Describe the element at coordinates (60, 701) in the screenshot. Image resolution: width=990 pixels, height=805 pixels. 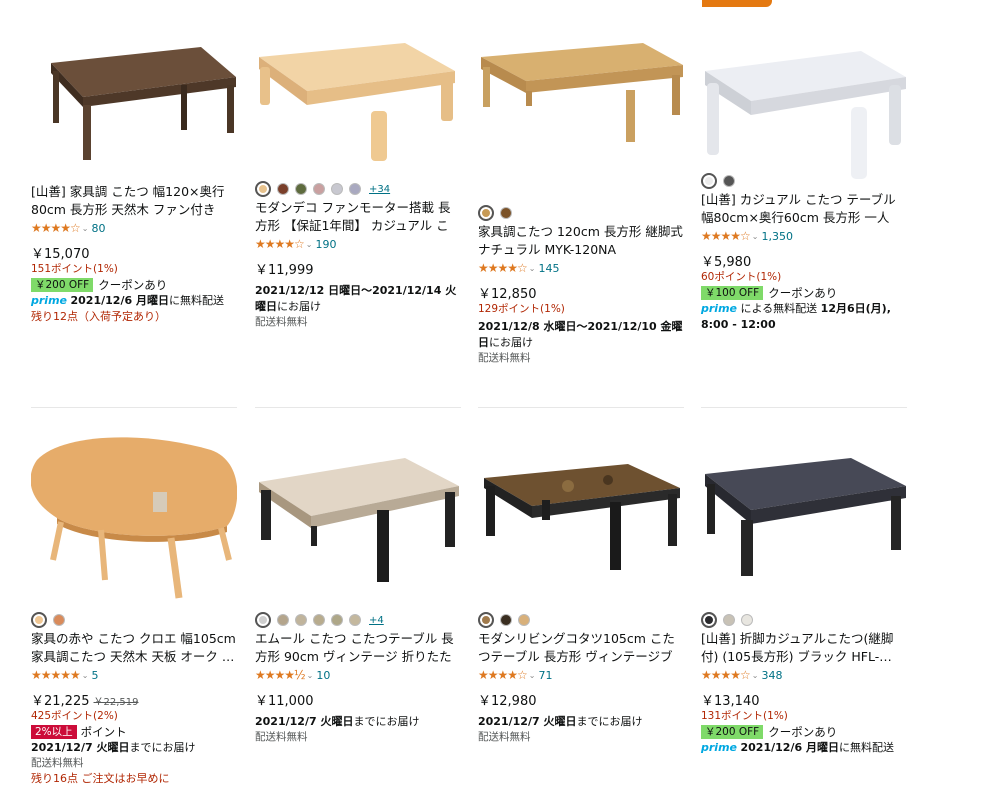
I see `price-value: ￥21,225` at that location.